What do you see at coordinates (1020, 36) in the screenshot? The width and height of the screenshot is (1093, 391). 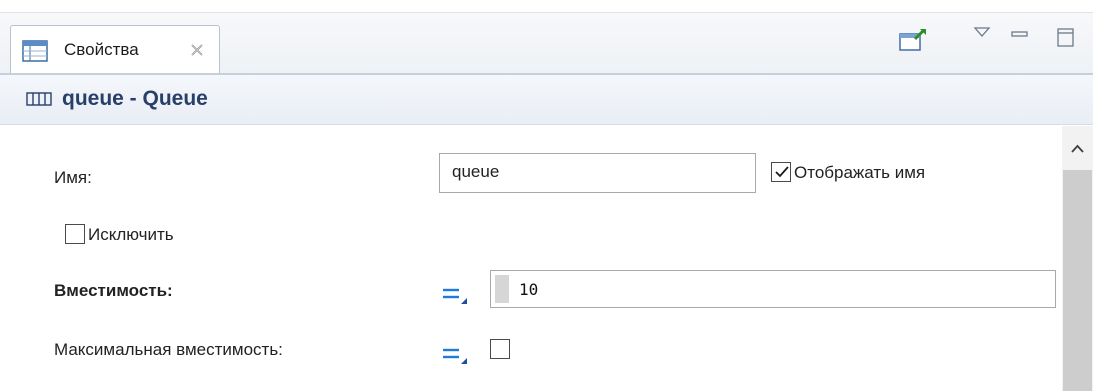 I see `minimize-icon` at bounding box center [1020, 36].